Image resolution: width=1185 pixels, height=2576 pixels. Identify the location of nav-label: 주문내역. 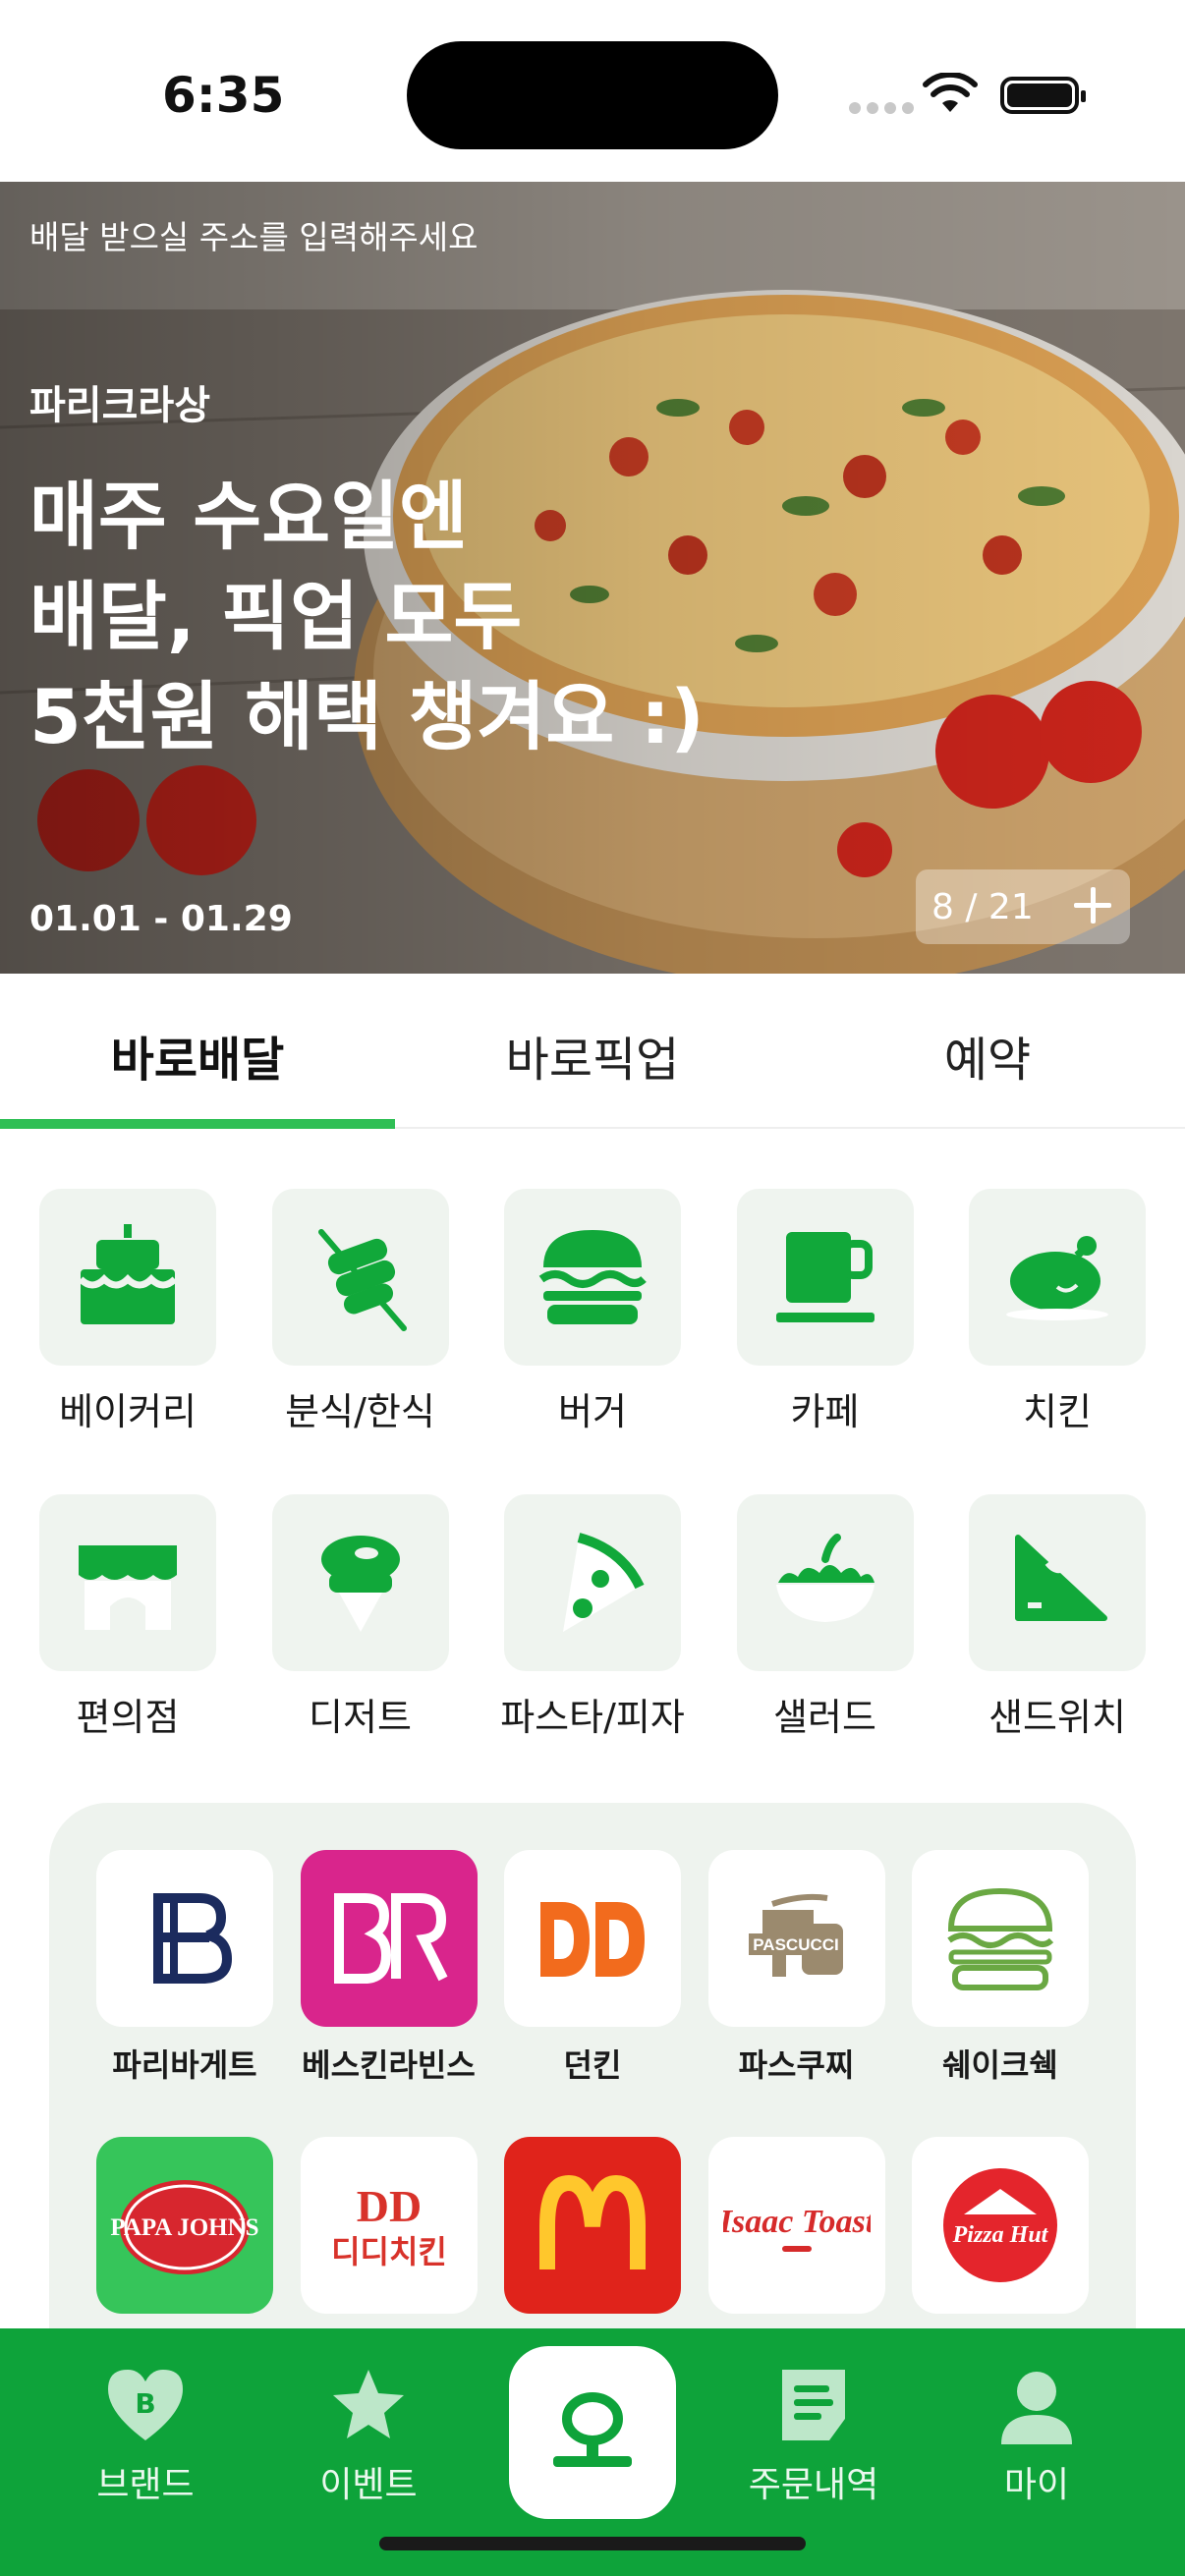
(814, 2485).